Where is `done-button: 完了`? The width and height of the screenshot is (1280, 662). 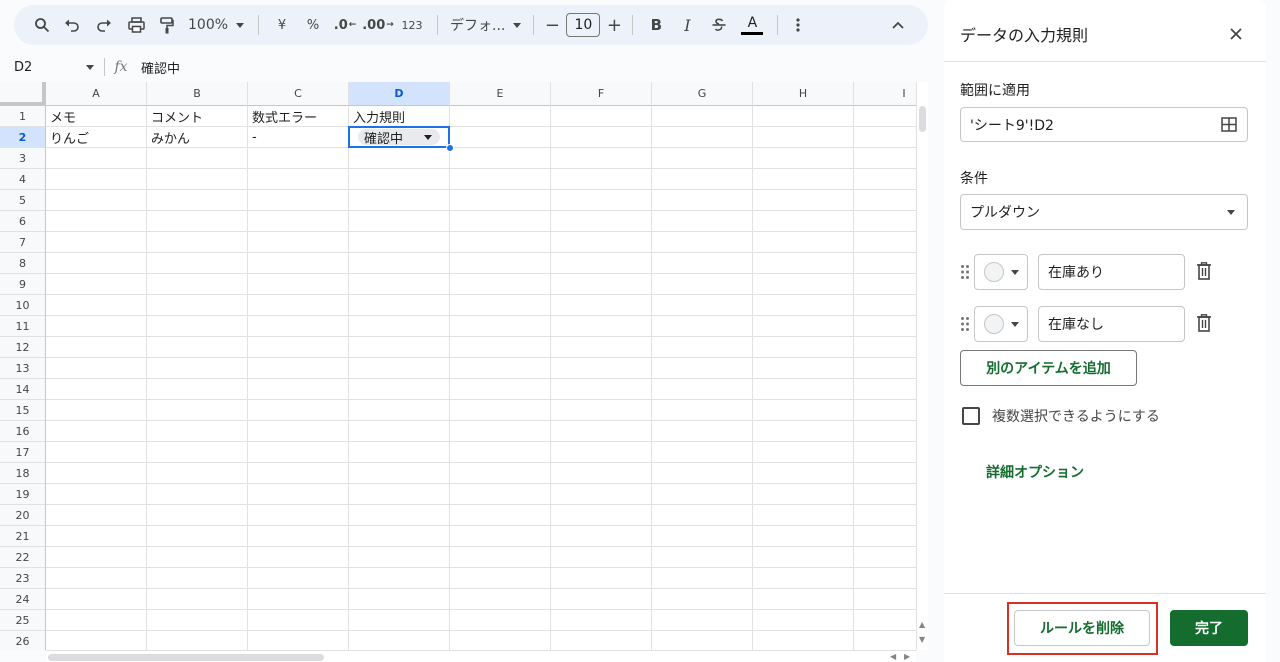
done-button: 完了 is located at coordinates (1209, 628).